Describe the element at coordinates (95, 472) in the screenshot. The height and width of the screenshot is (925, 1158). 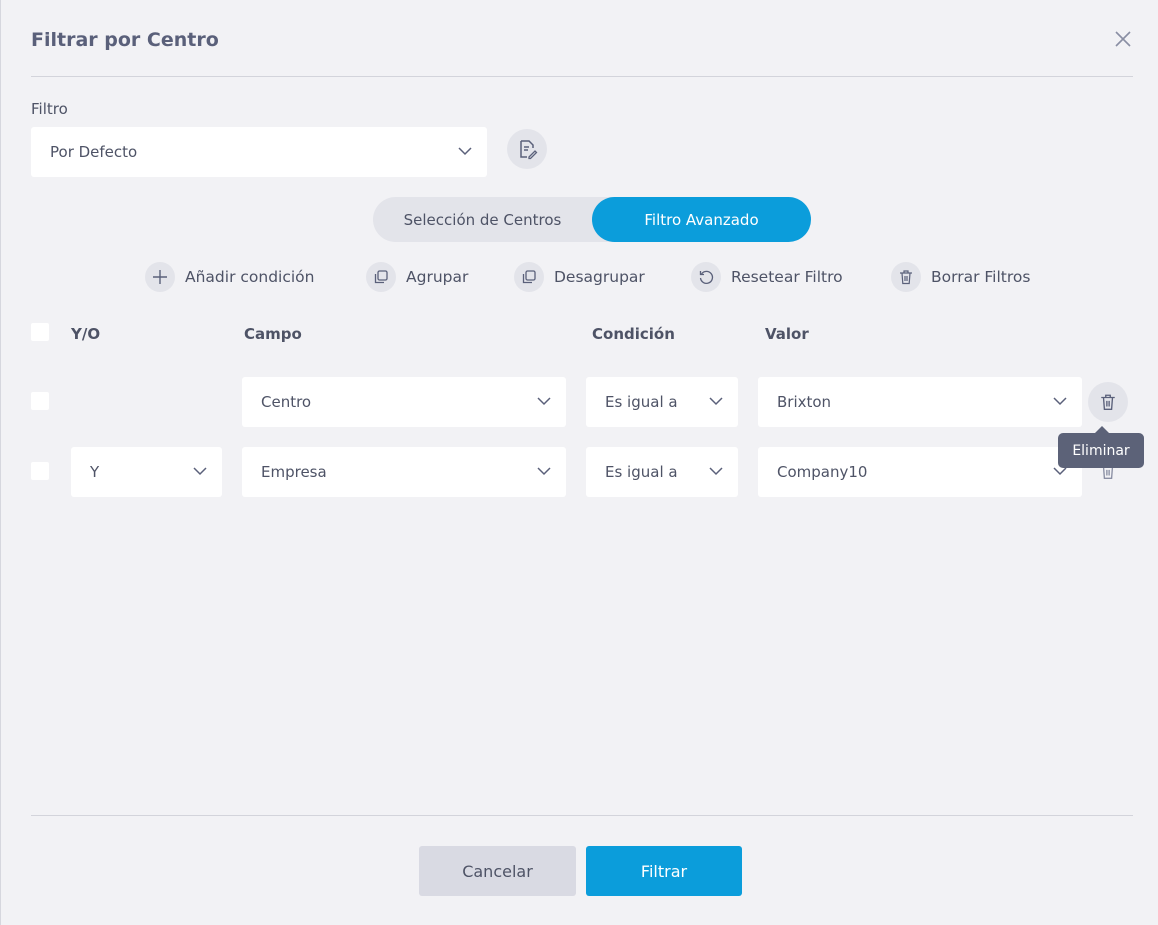
I see `yo-value: Y` at that location.